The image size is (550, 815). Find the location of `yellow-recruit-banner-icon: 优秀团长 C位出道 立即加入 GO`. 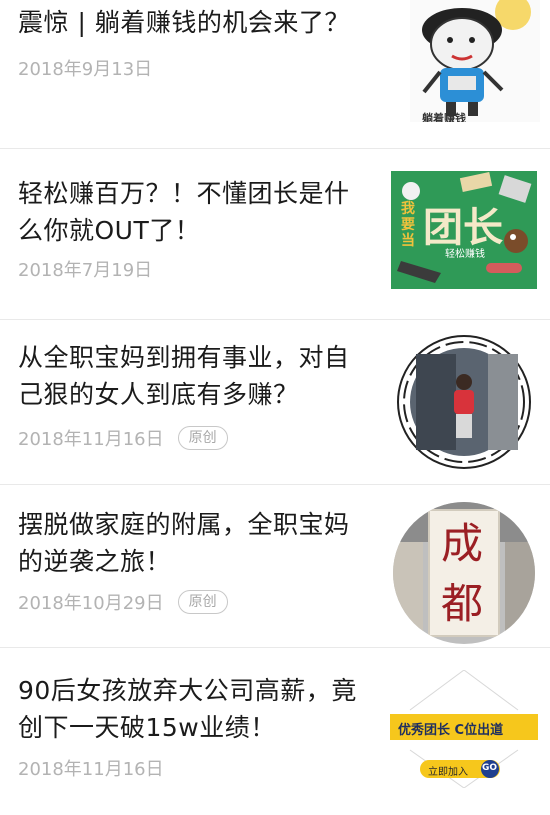

yellow-recruit-banner-icon: 优秀团长 C位出道 立即加入 GO is located at coordinates (464, 729).